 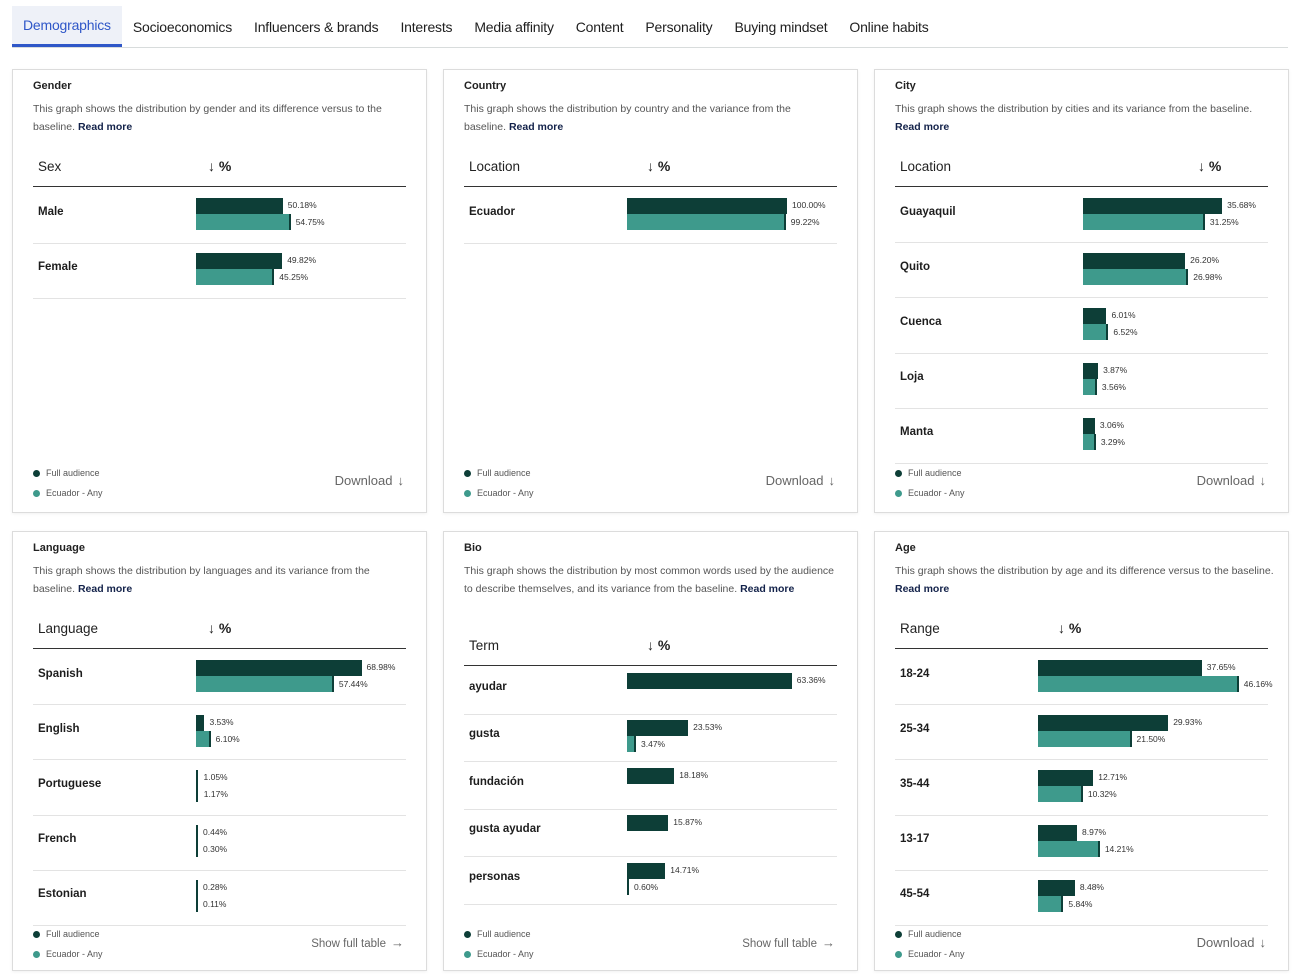 What do you see at coordinates (917, 432) in the screenshot?
I see `row-label: Manta` at bounding box center [917, 432].